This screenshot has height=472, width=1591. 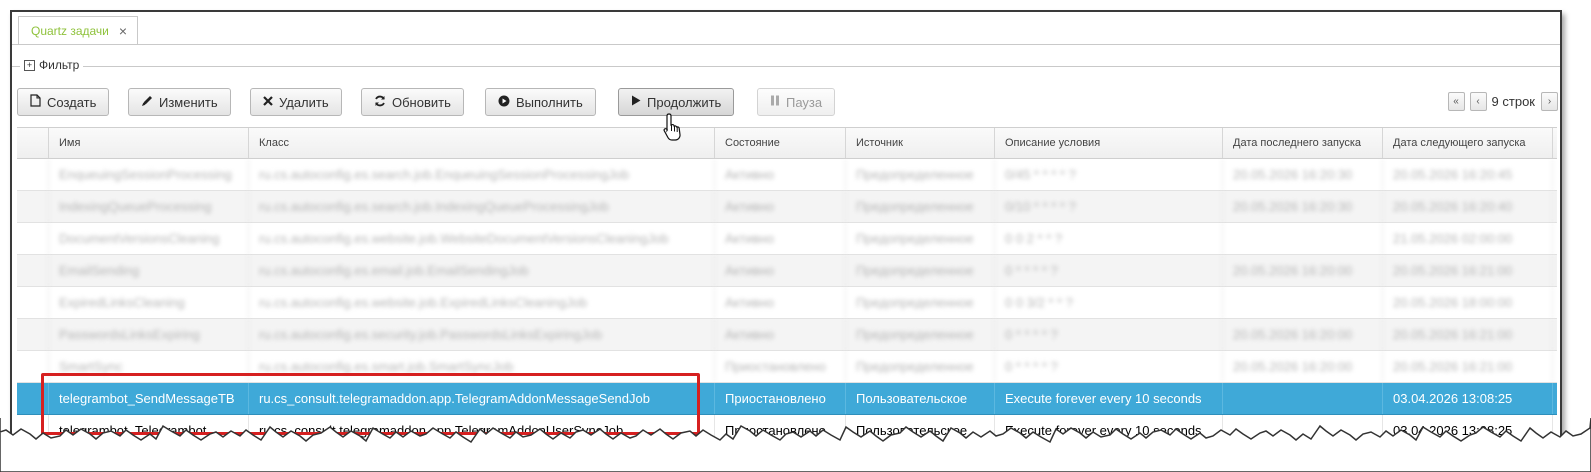 What do you see at coordinates (920, 143) in the screenshot?
I see `column-header-source: Источник` at bounding box center [920, 143].